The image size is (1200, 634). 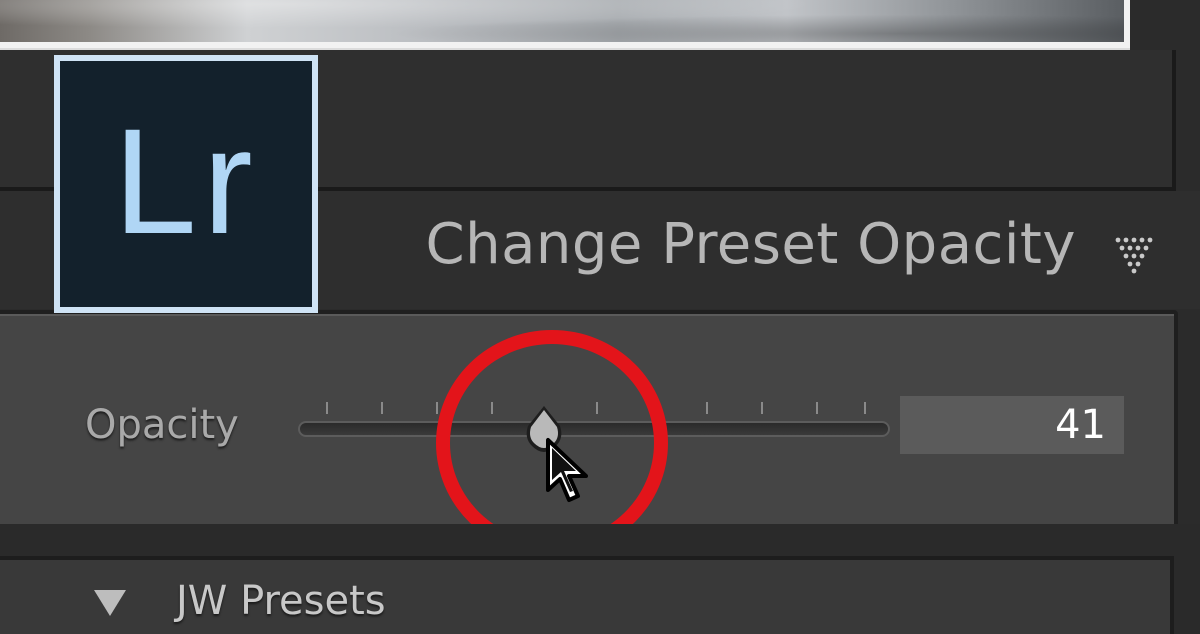 I want to click on photo-preview, so click(x=565, y=25).